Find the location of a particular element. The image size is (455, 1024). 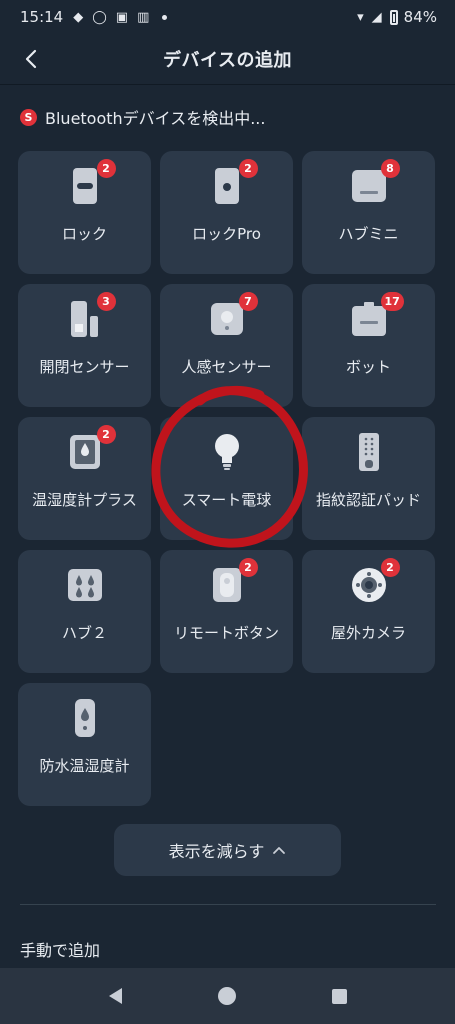

signal-icon: ◢ is located at coordinates (376, 17).